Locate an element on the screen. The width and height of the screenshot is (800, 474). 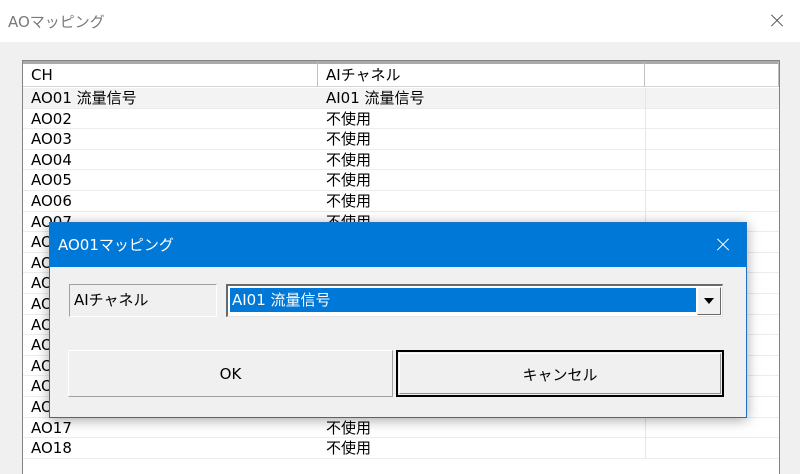
table-row: AO05 不使用 is located at coordinates (401, 180).